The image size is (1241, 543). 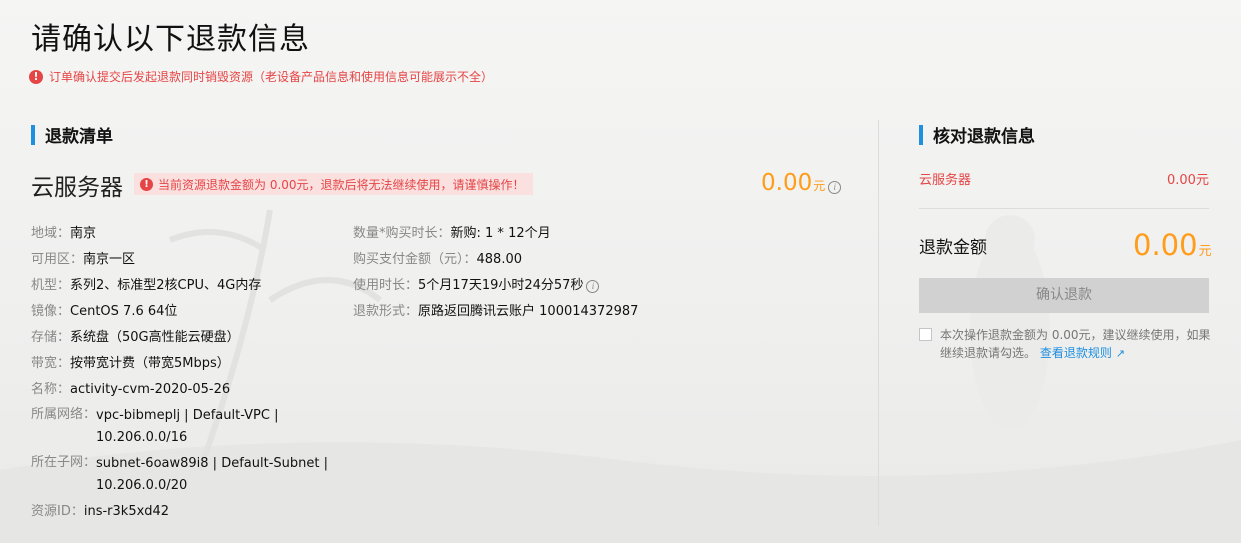 What do you see at coordinates (1064, 295) in the screenshot?
I see `confirm-refund-button: 确认退款` at bounding box center [1064, 295].